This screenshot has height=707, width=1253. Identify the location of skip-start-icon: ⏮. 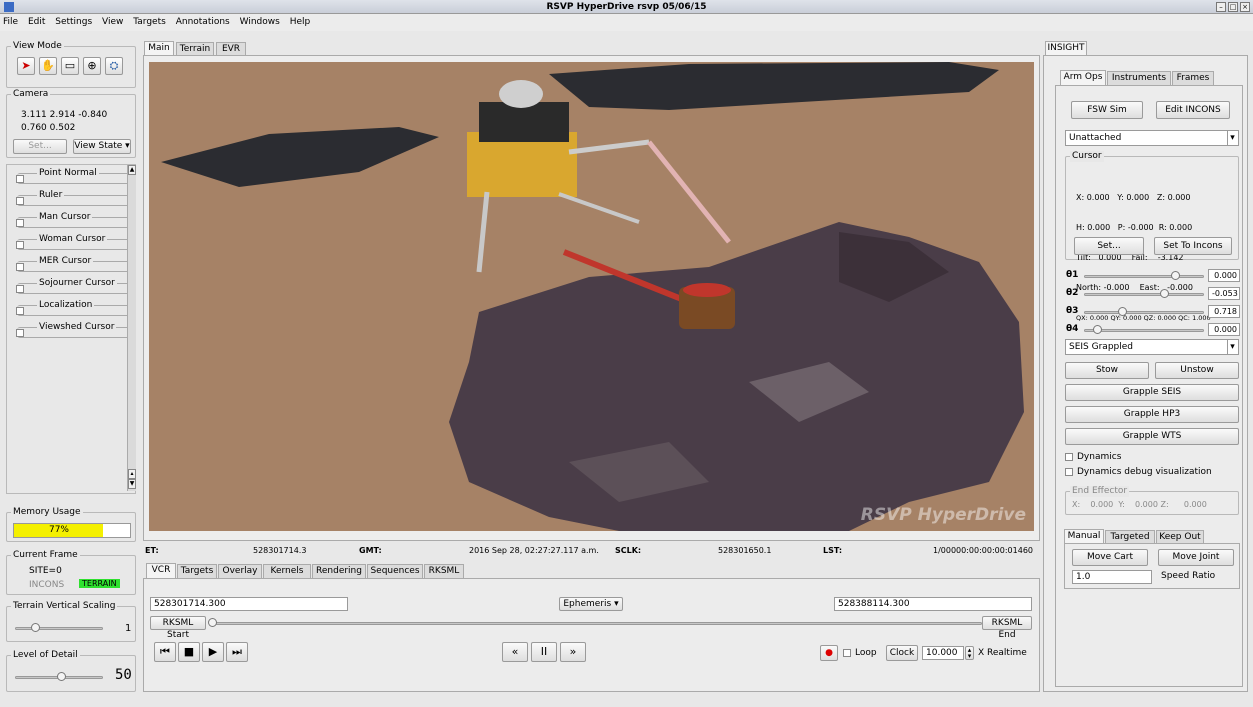
(165, 652).